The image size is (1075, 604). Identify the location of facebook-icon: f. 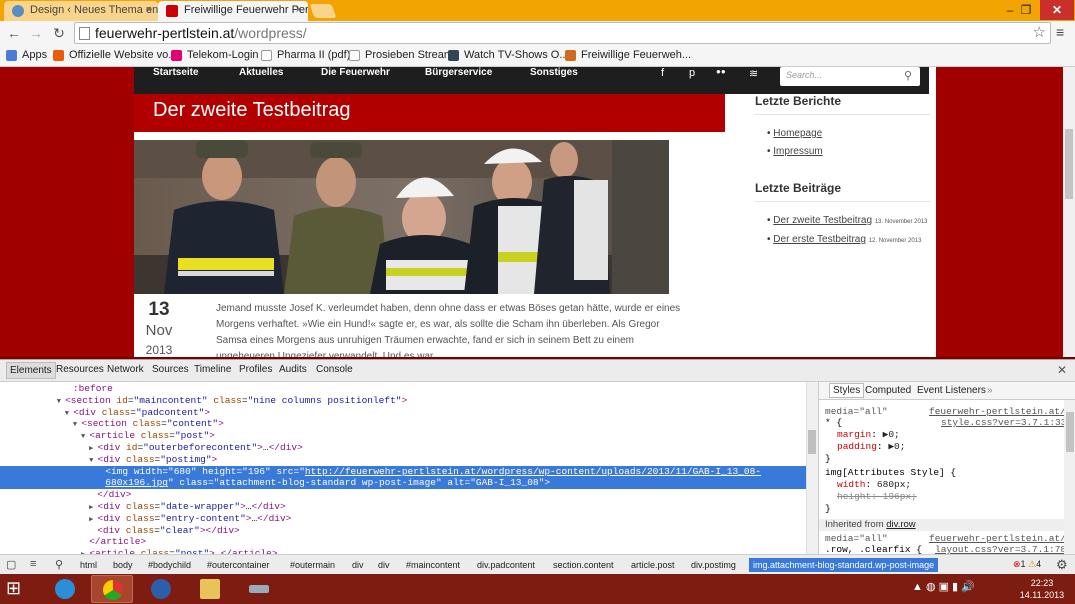
(662, 73).